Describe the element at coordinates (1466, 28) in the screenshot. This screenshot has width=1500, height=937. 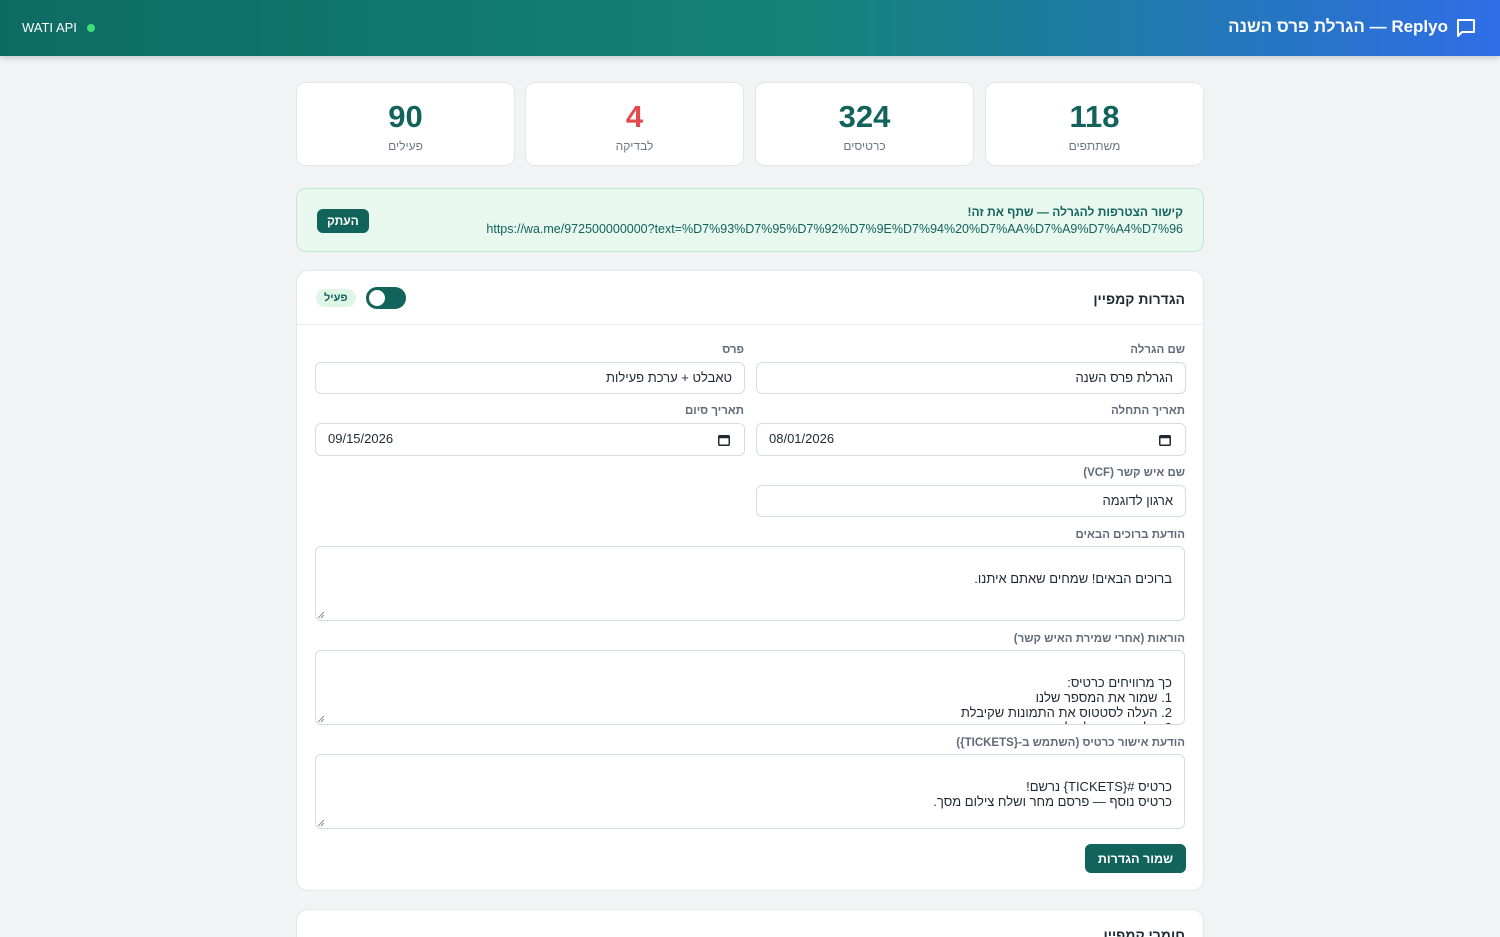
I see `chat-bubble-icon` at that location.